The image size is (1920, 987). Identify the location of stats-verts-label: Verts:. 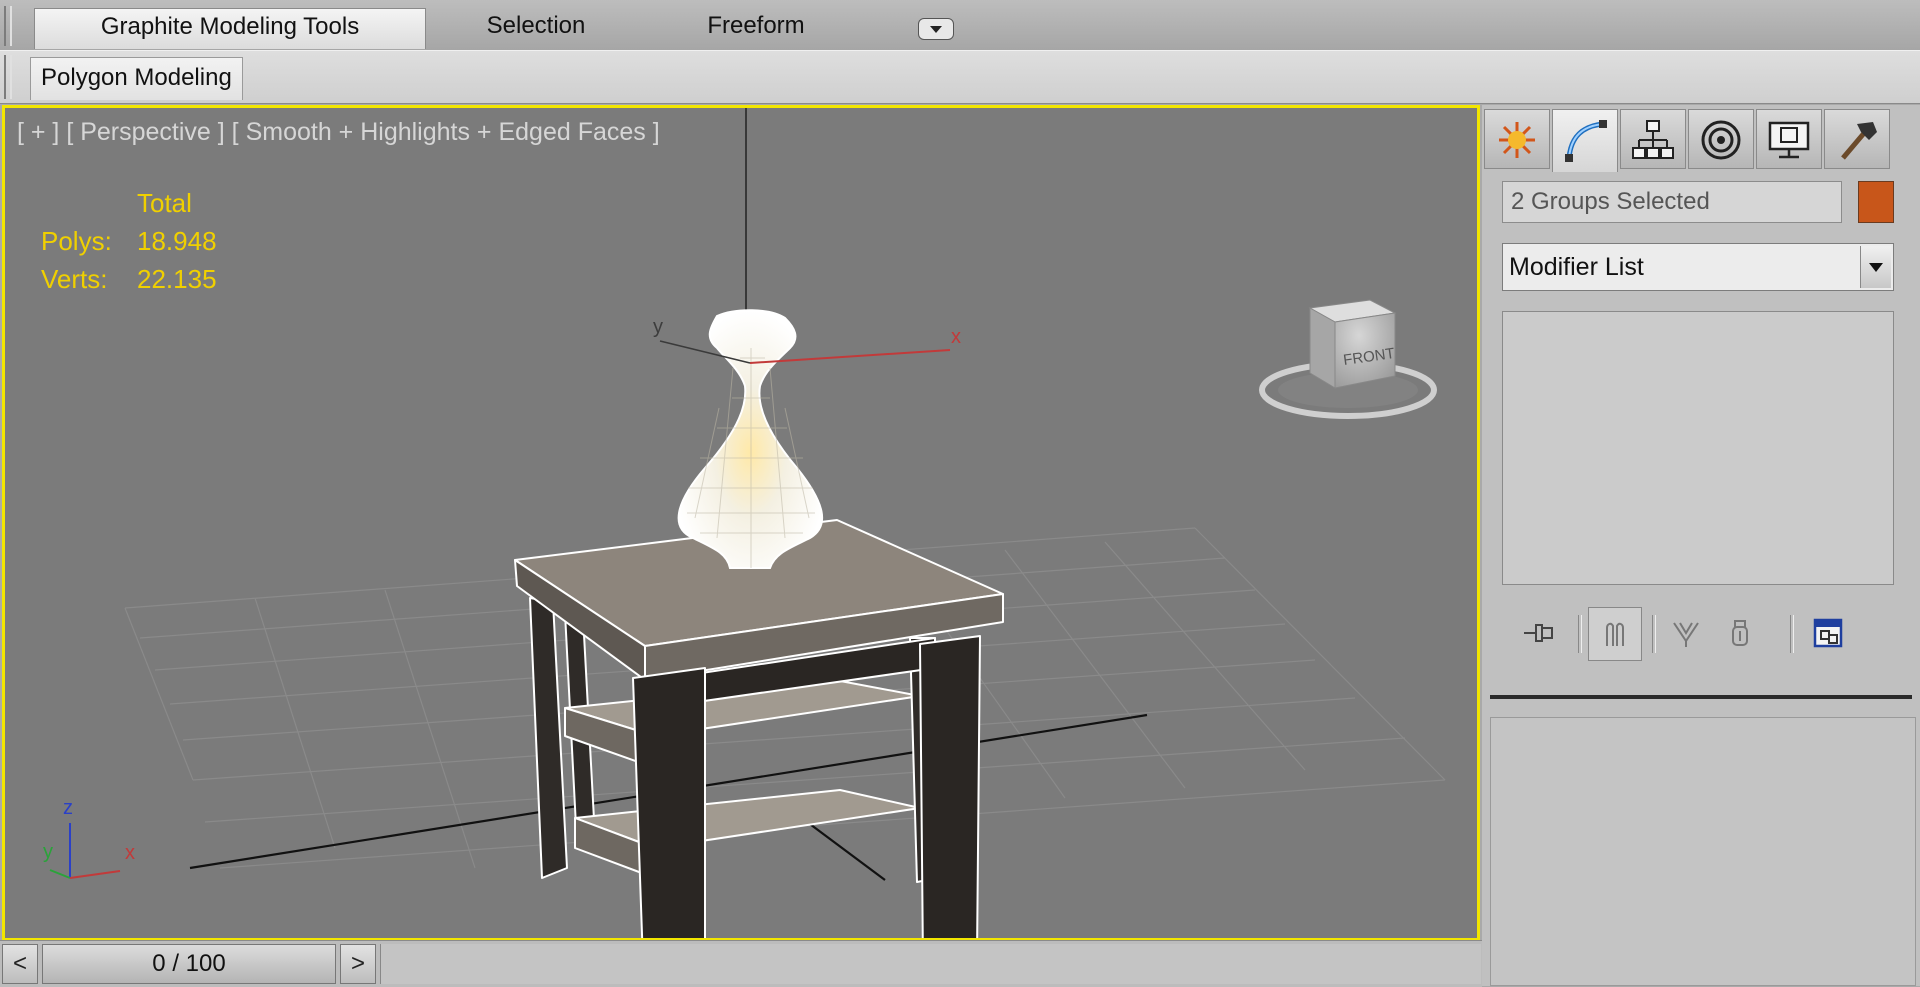
(74, 279).